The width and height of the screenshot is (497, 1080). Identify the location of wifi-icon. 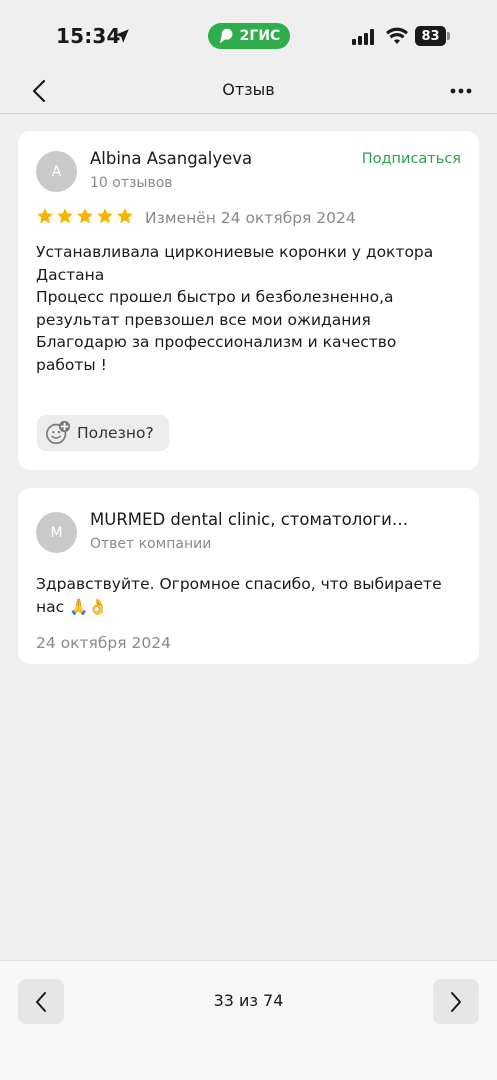
(397, 35).